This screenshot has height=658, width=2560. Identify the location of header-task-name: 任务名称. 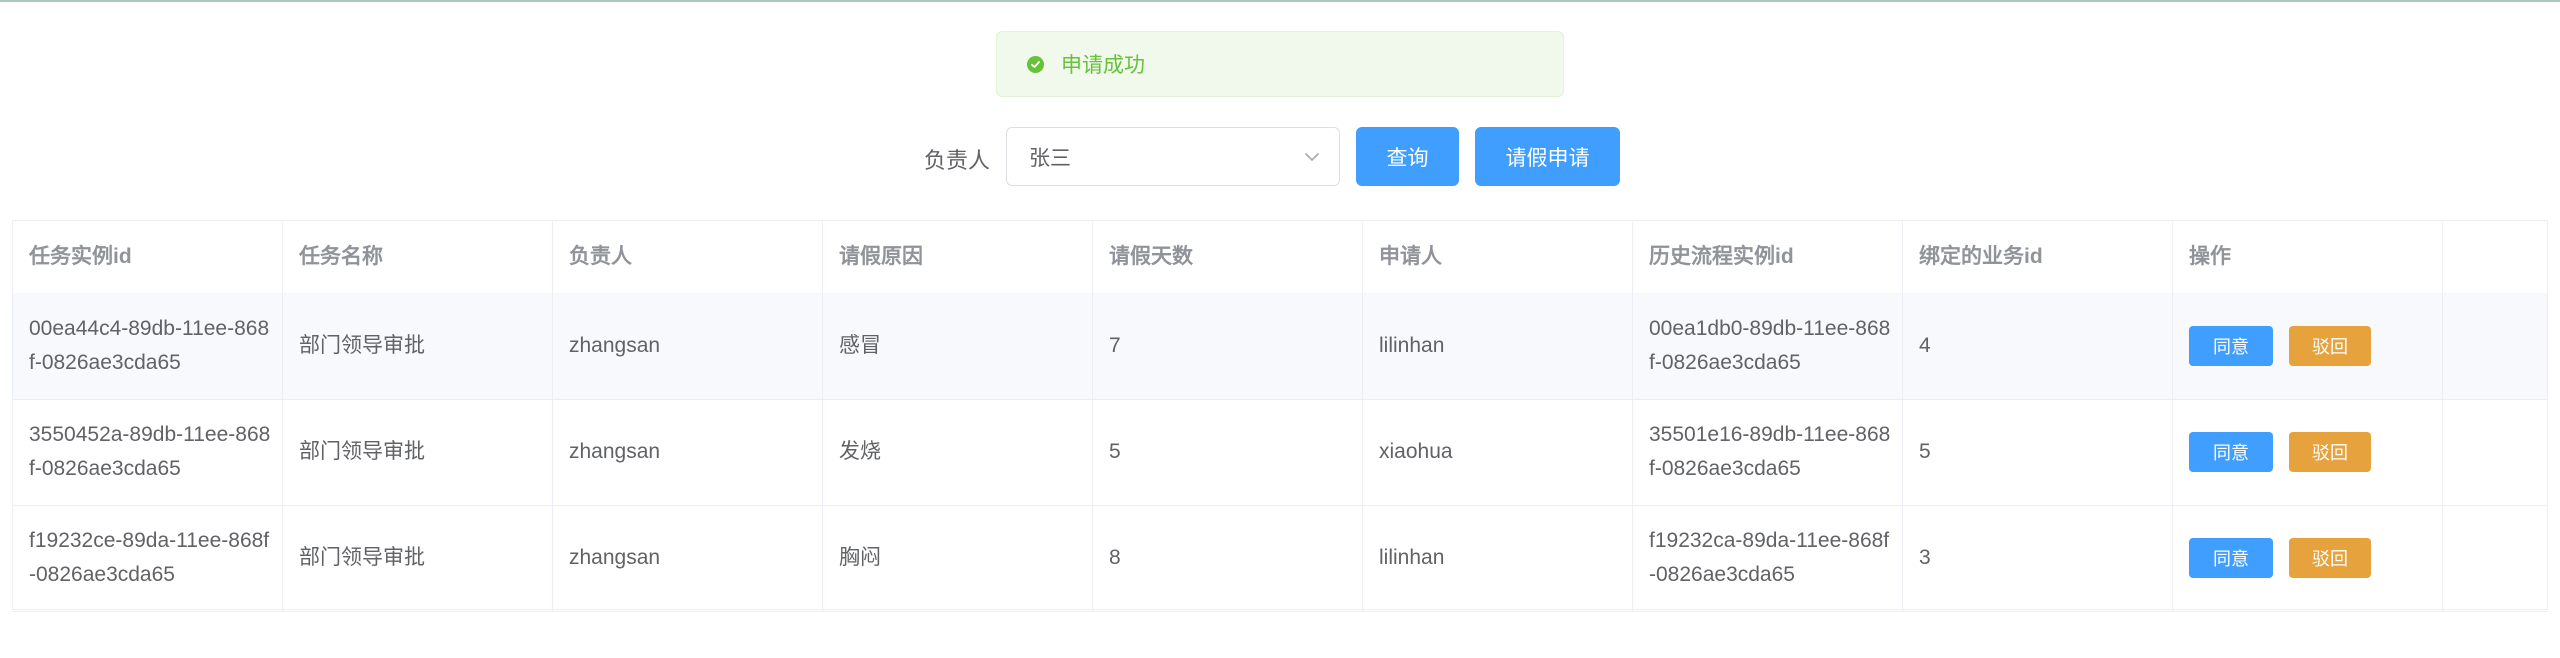
(418, 257).